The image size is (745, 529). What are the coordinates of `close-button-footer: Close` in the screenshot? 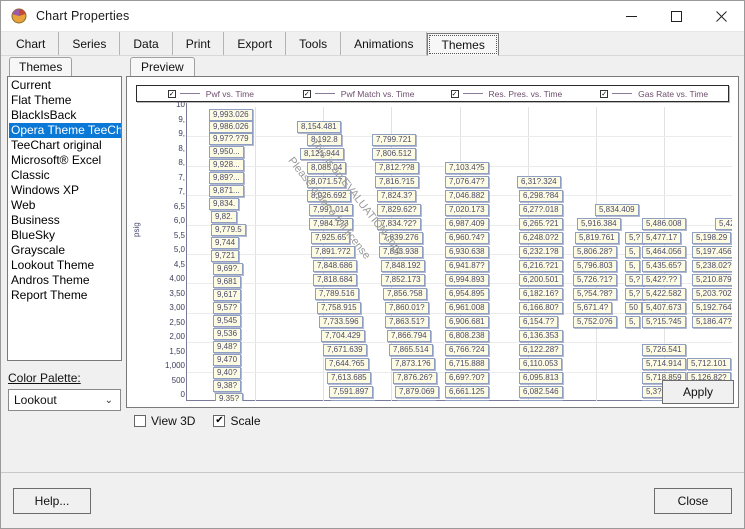 It's located at (693, 500).